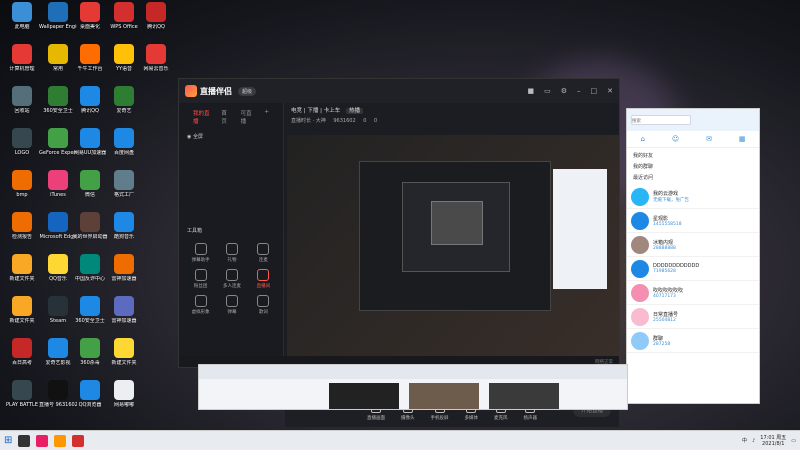 The image size is (800, 450). Describe the element at coordinates (58, 148) in the screenshot. I see `desktop-icon: GeForce Experience` at that location.